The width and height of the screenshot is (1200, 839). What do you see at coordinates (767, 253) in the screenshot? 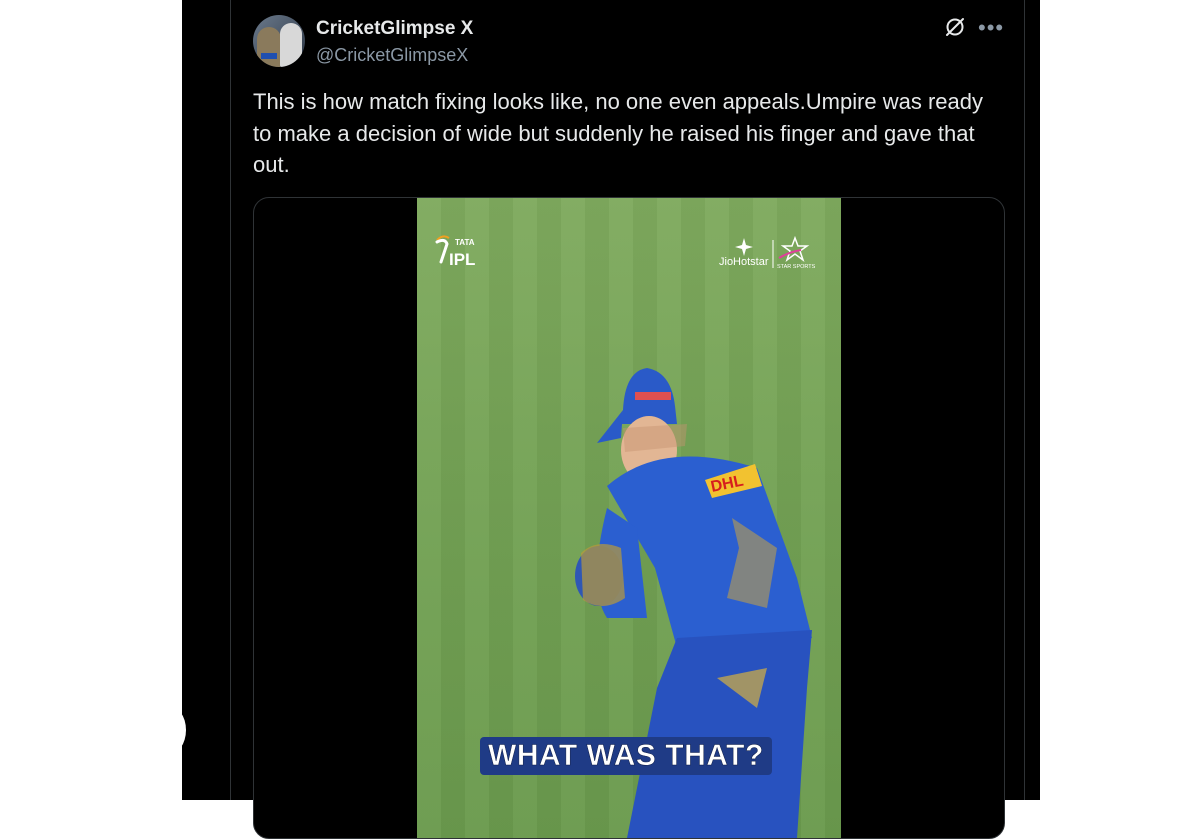
I see `broadcaster-logo: JioHotstar STAR SPORTS` at bounding box center [767, 253].